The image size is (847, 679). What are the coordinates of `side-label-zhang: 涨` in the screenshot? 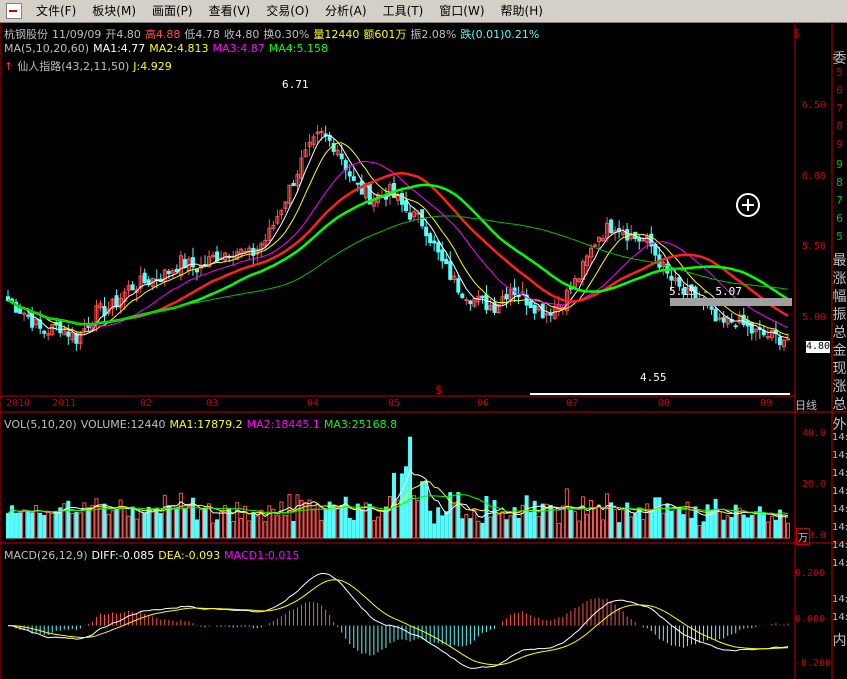 It's located at (839, 279).